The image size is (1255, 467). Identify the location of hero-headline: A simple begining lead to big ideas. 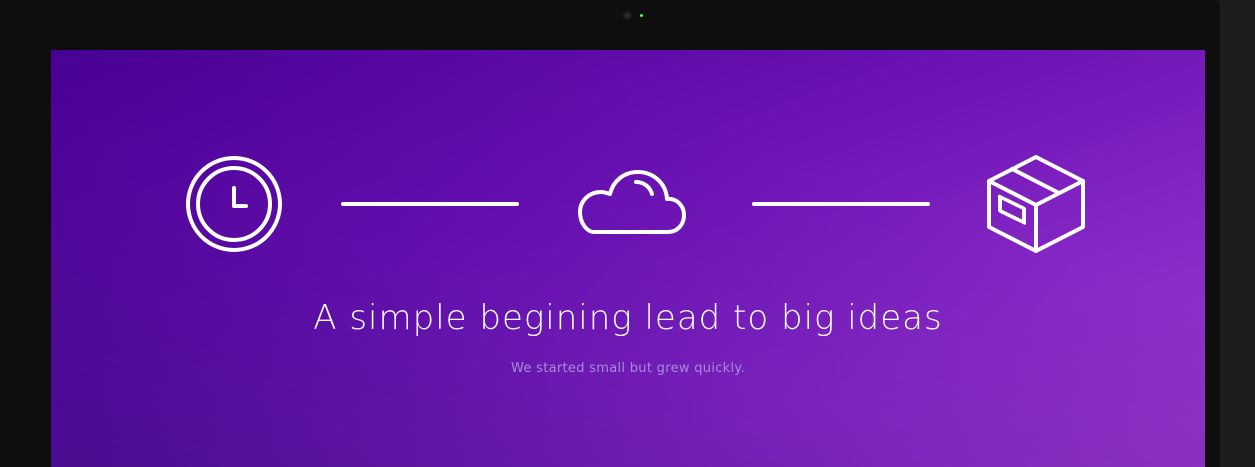
(628, 318).